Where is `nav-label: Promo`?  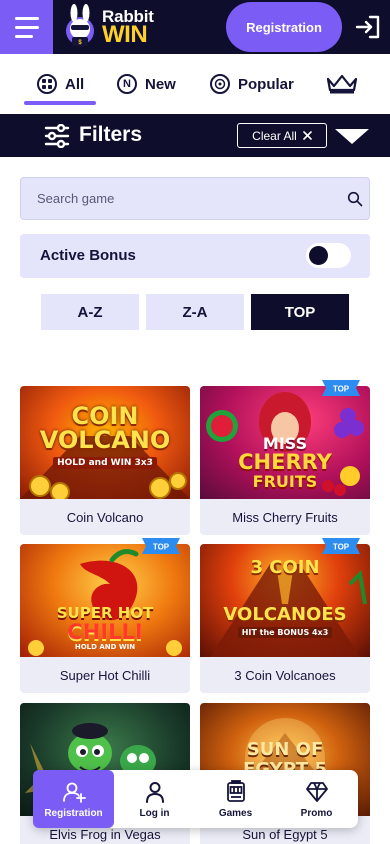
nav-label: Promo is located at coordinates (316, 813).